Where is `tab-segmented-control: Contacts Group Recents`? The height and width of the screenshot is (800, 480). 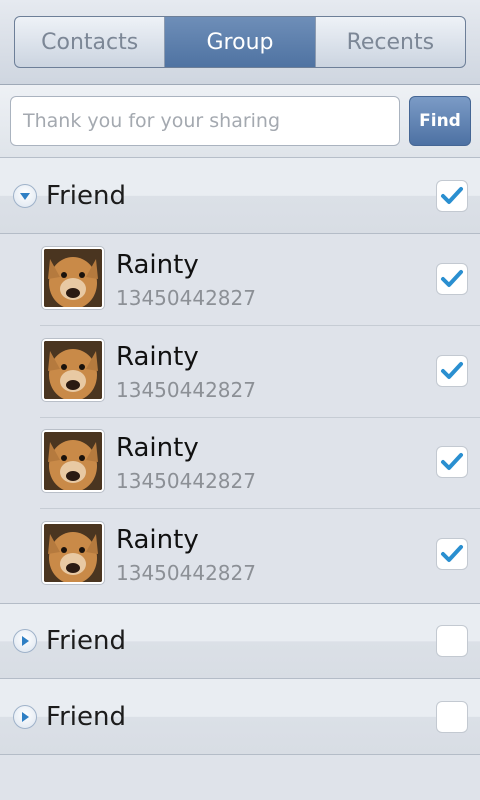
tab-segmented-control: Contacts Group Recents is located at coordinates (240, 42).